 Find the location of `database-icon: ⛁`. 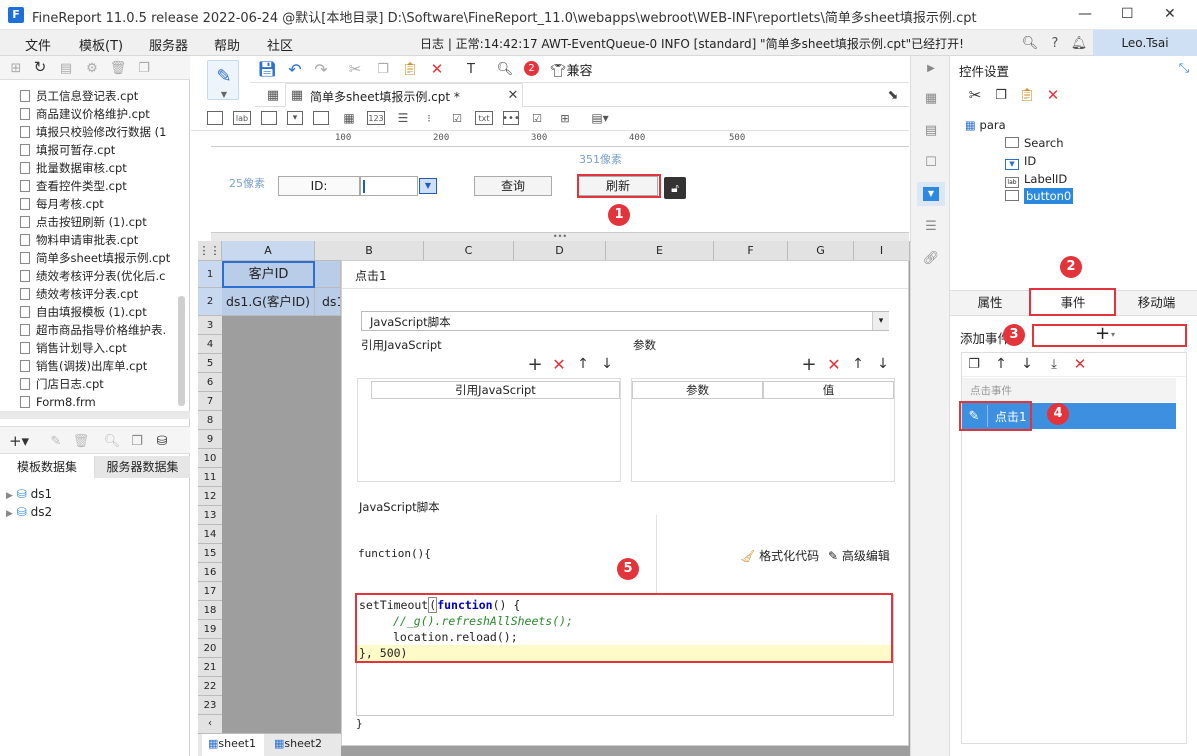

database-icon: ⛁ is located at coordinates (162, 441).